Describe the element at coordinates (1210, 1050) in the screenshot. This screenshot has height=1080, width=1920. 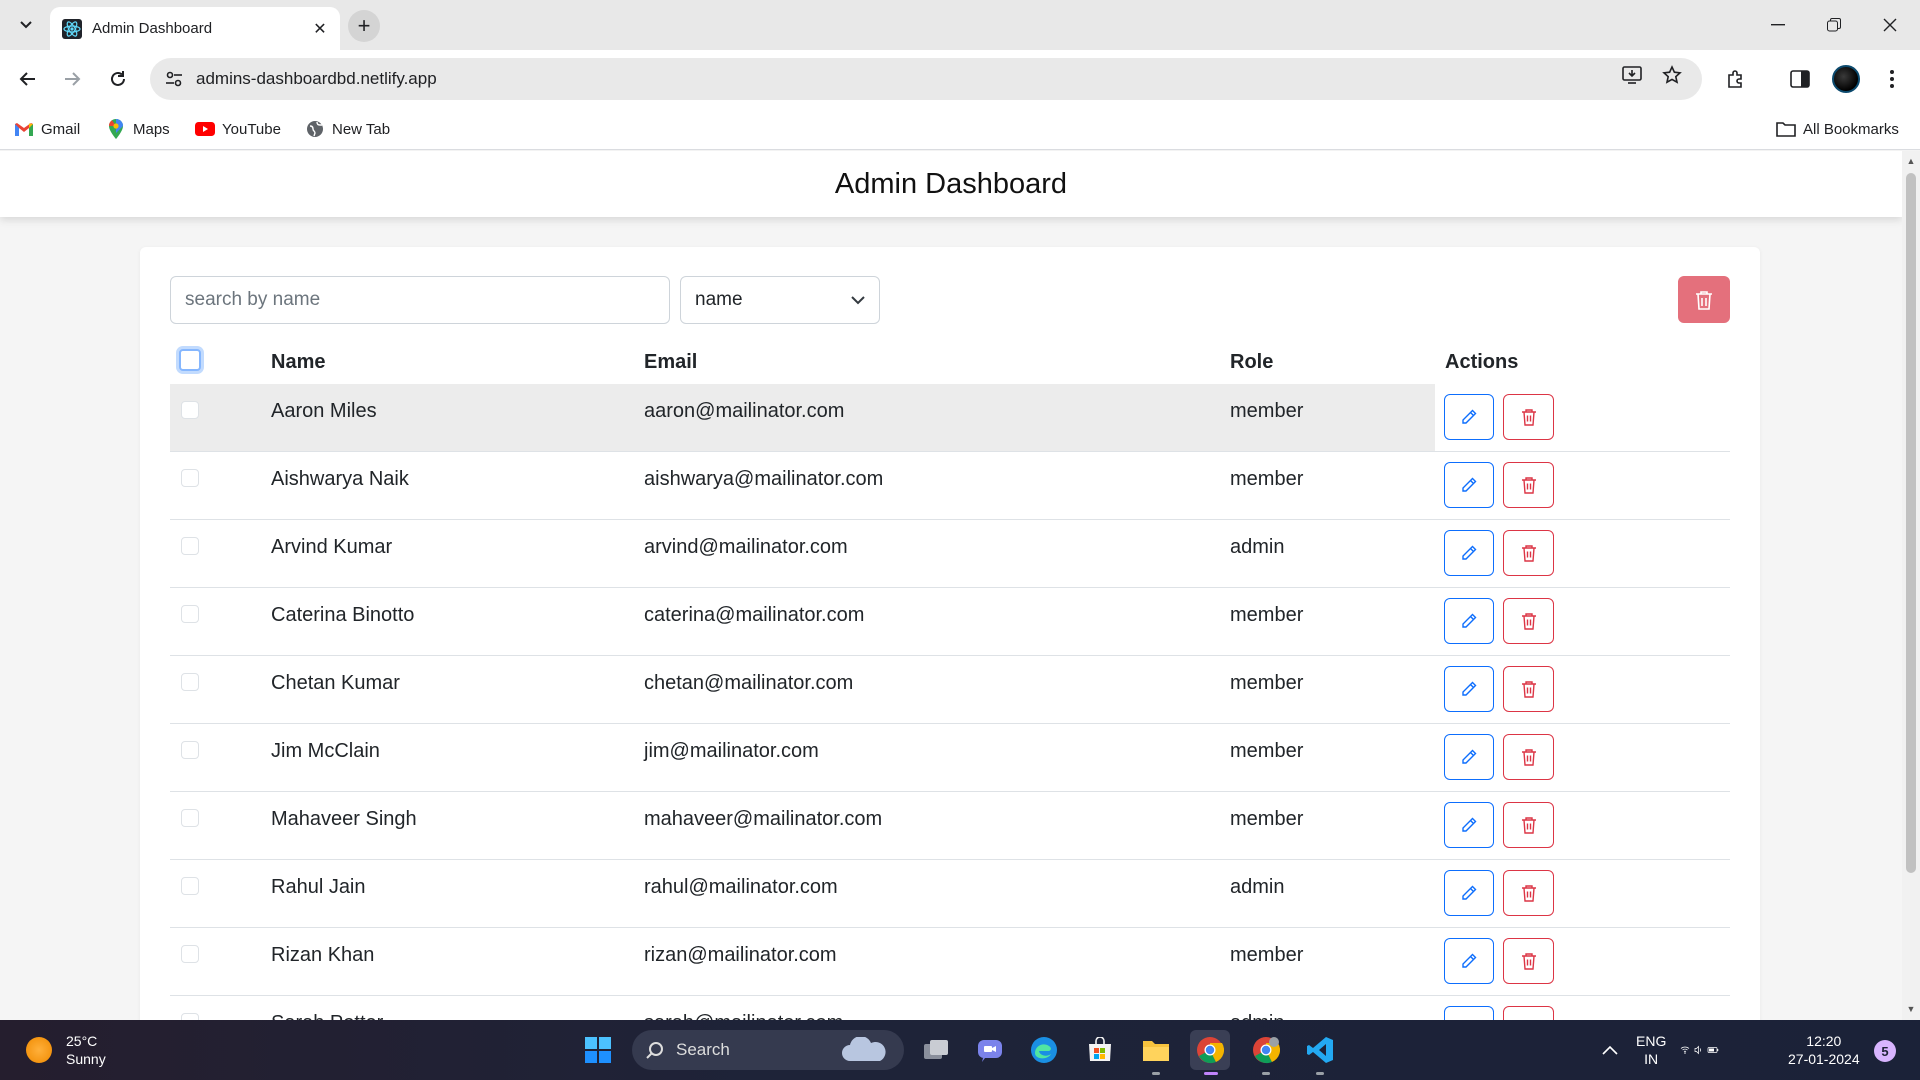
I see `chrome-button-active` at that location.